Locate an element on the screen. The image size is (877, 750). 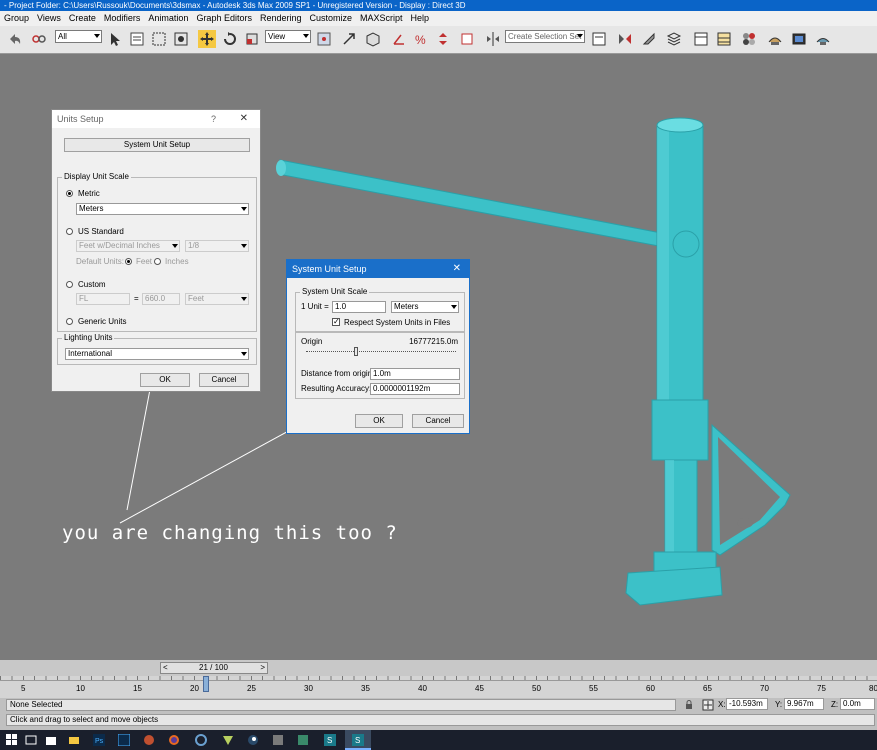
rendered-frame-window-icon is located at coordinates (799, 39).